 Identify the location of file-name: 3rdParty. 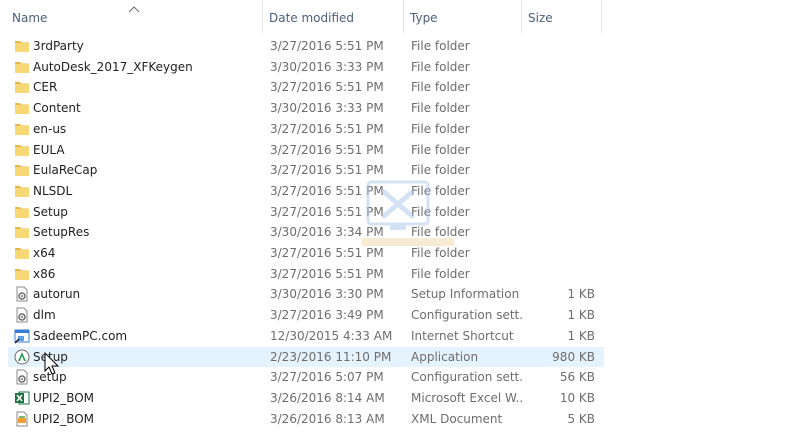
(58, 46).